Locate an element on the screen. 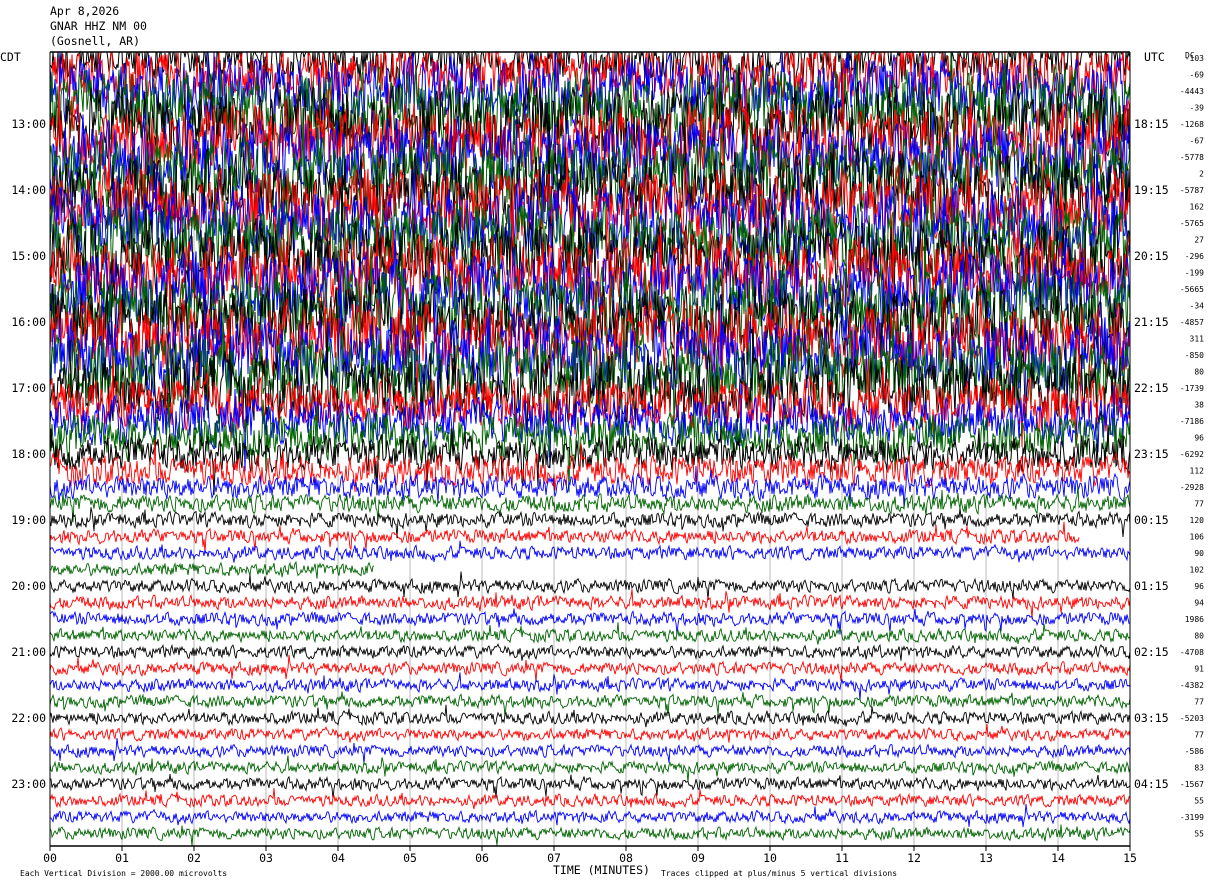 The width and height of the screenshot is (1210, 886). dc-offset-label-19: 80 is located at coordinates (1199, 372).